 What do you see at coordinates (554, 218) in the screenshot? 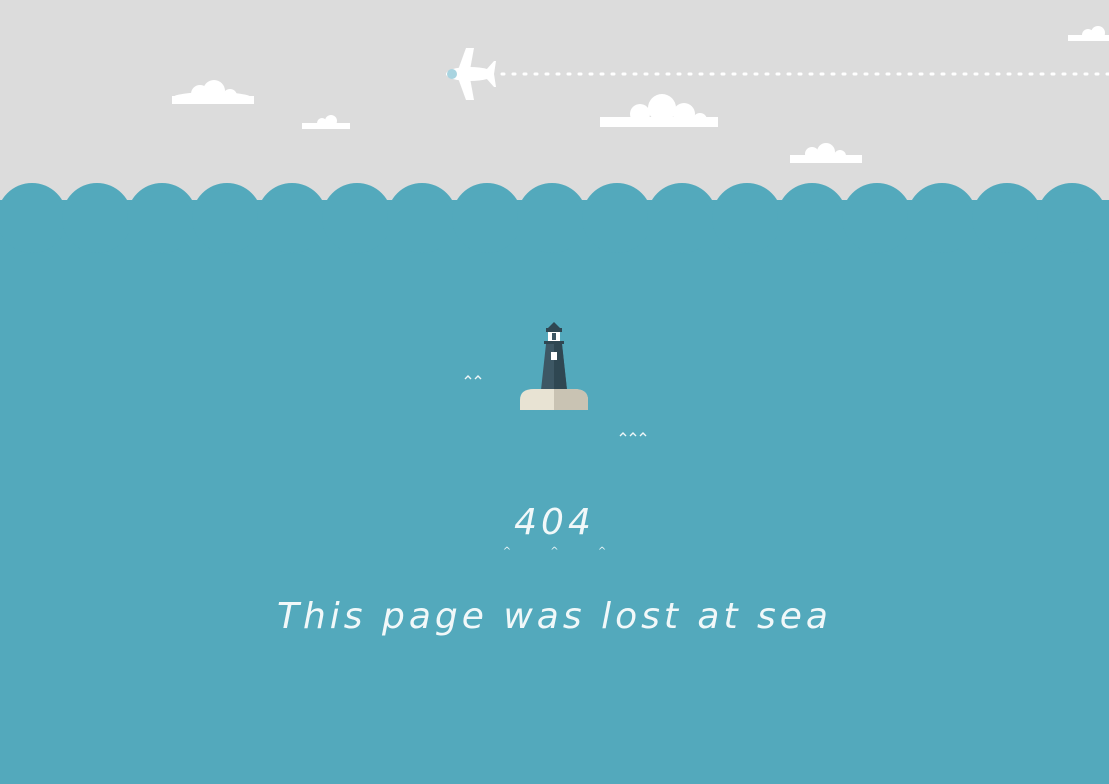
I see `wave-crests` at bounding box center [554, 218].